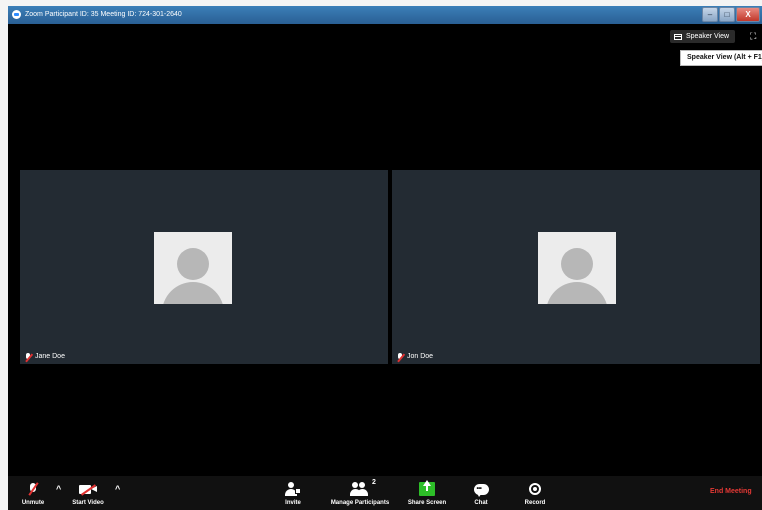  Describe the element at coordinates (293, 489) in the screenshot. I see `invite-icon` at that location.